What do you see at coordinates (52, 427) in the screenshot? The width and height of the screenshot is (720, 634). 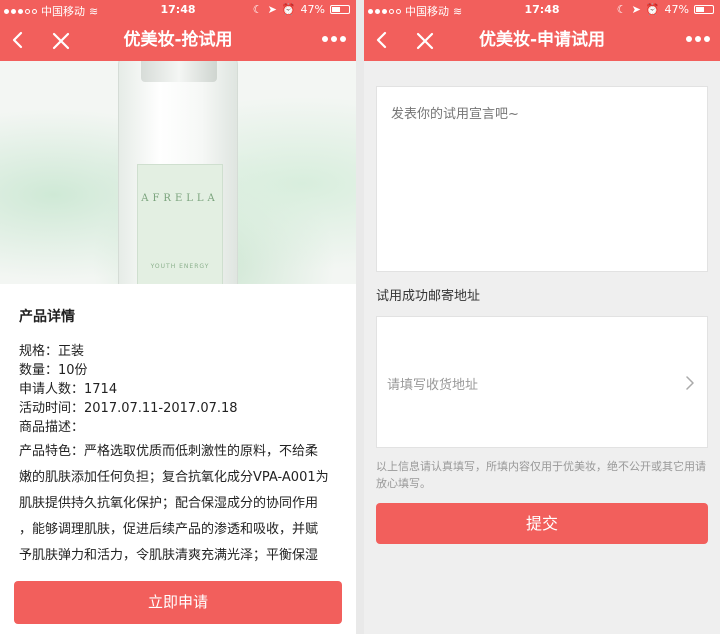 I see `desc-label: 商品描述：` at bounding box center [52, 427].